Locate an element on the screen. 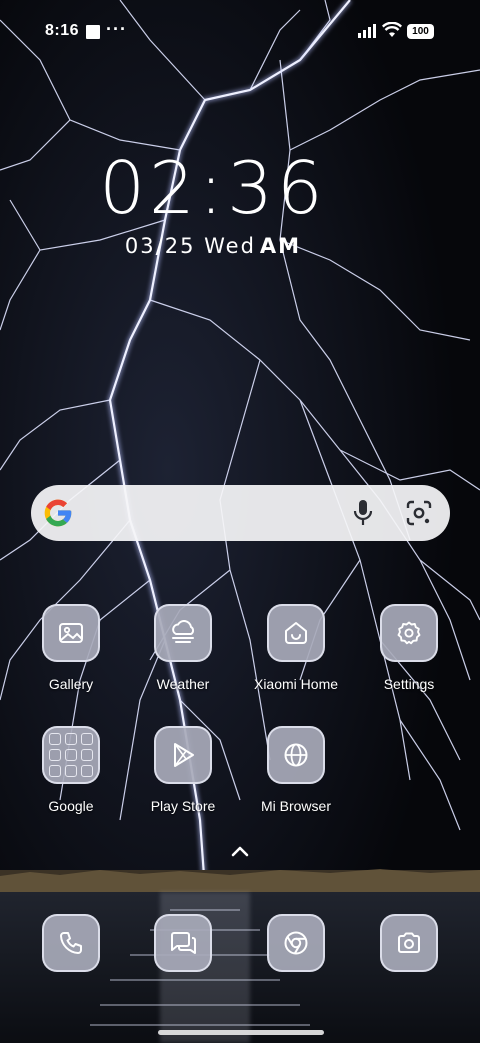 This screenshot has width=480, height=1043. app-settings: Settings is located at coordinates (409, 648).